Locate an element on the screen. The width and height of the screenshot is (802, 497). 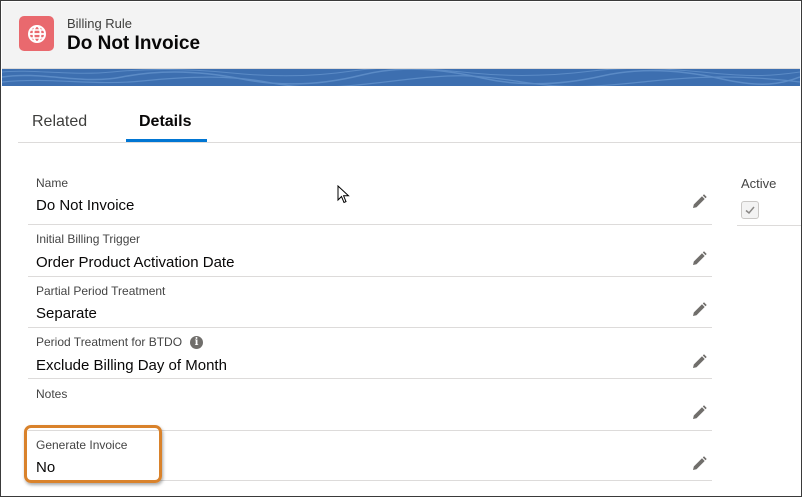
field-value: Separate is located at coordinates (66, 313).